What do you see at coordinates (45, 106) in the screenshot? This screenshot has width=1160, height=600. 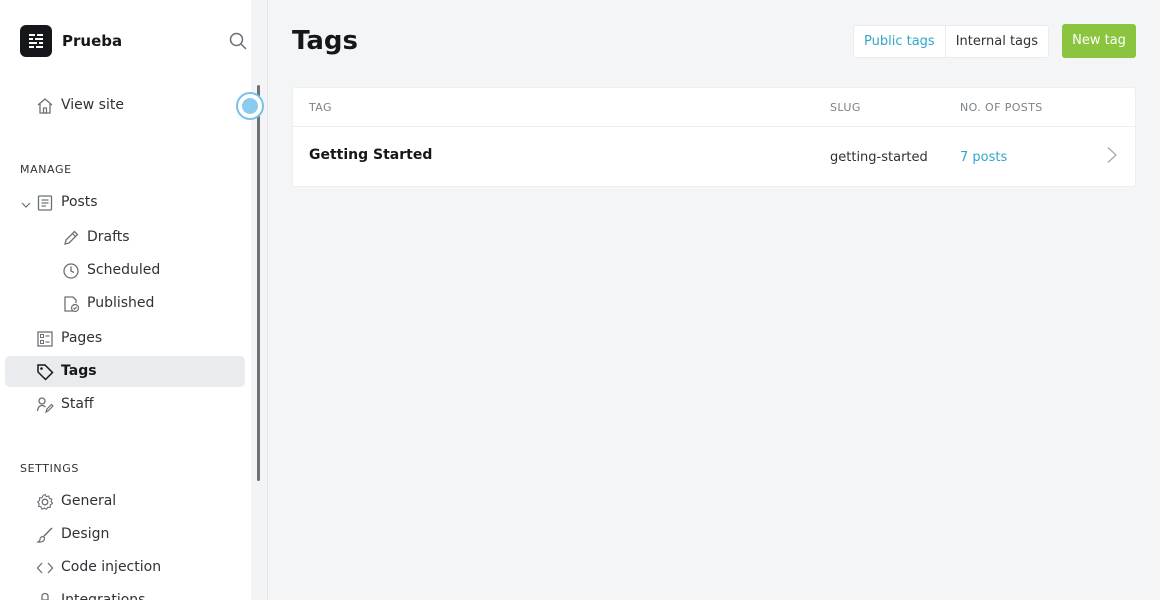 I see `home-icon` at bounding box center [45, 106].